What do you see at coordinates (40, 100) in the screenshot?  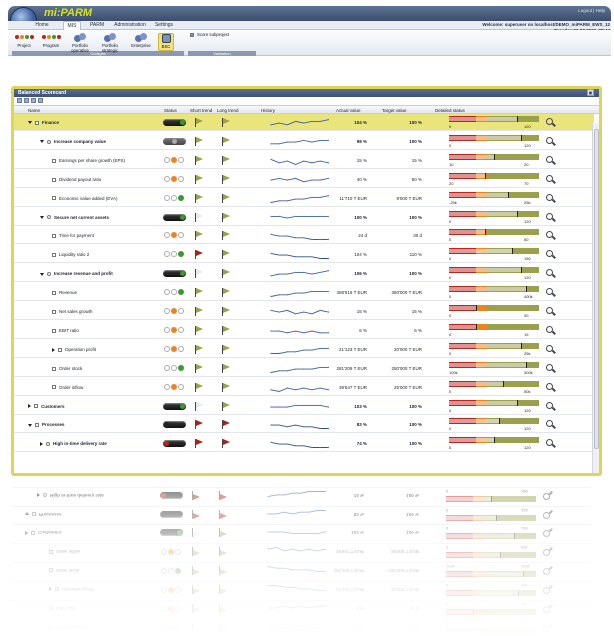 I see `refresh-icon` at bounding box center [40, 100].